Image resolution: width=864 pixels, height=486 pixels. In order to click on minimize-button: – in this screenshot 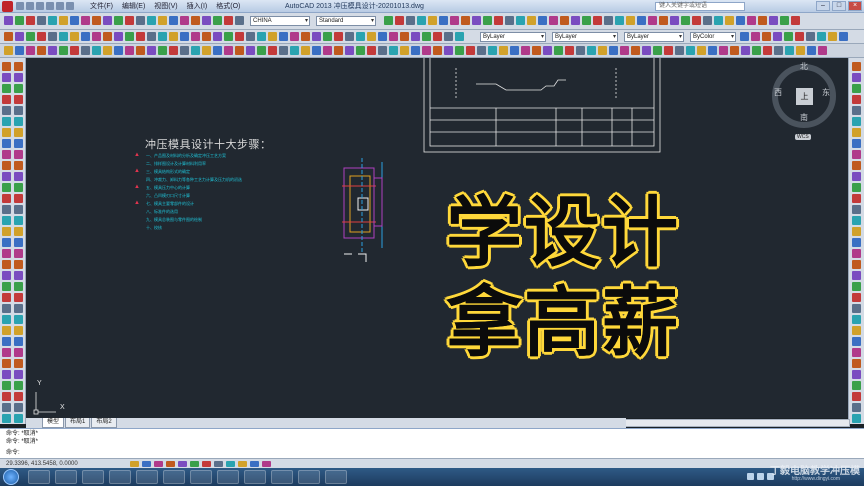, I will do `click(823, 6)`.